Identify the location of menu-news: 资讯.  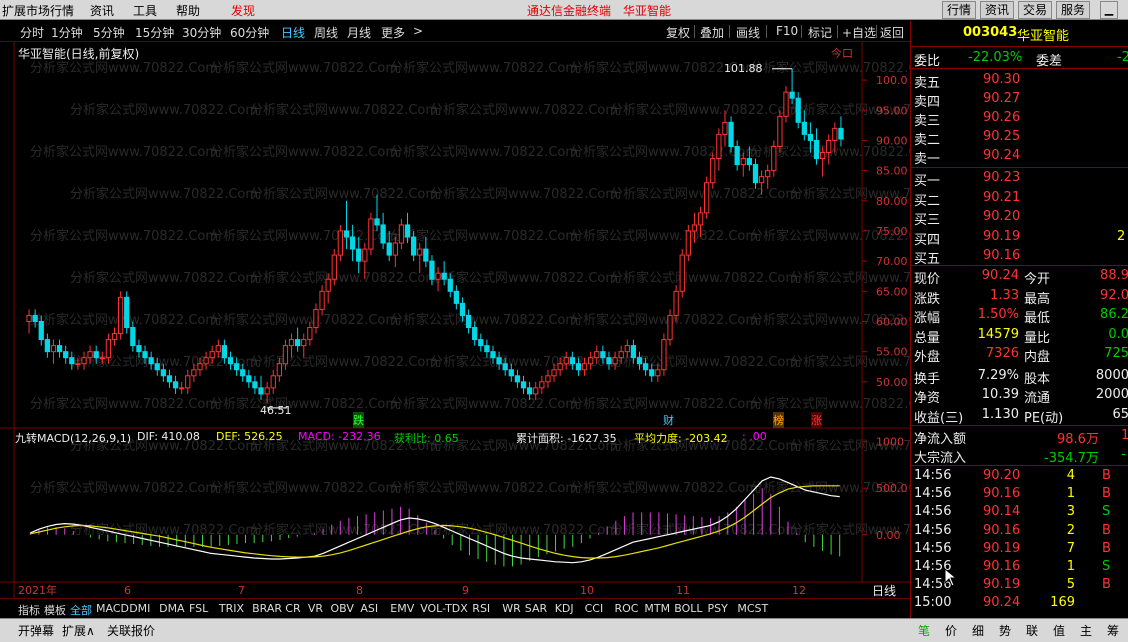
(102, 10).